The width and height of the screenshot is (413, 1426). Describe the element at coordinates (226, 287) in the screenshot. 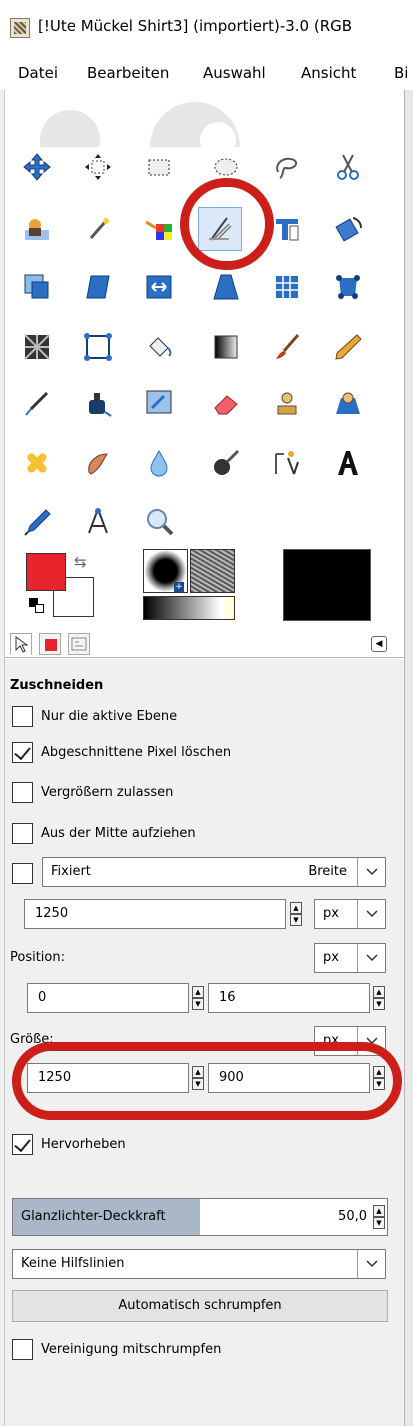

I see `perspective-icon` at that location.